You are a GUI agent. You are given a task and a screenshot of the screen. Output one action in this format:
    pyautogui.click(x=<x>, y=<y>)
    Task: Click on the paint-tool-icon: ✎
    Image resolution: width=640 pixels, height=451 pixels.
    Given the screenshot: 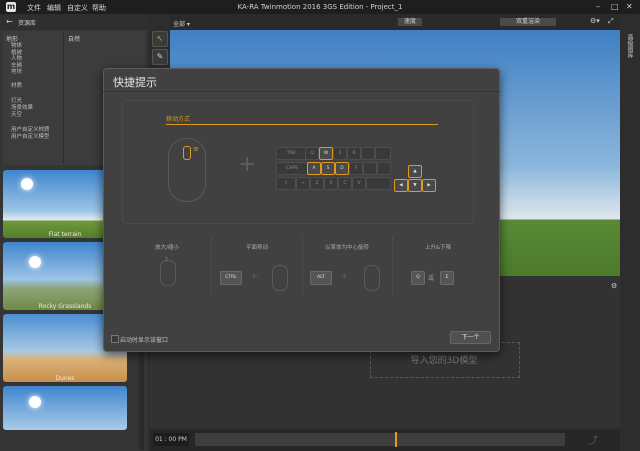 What is the action you would take?
    pyautogui.click(x=160, y=57)
    